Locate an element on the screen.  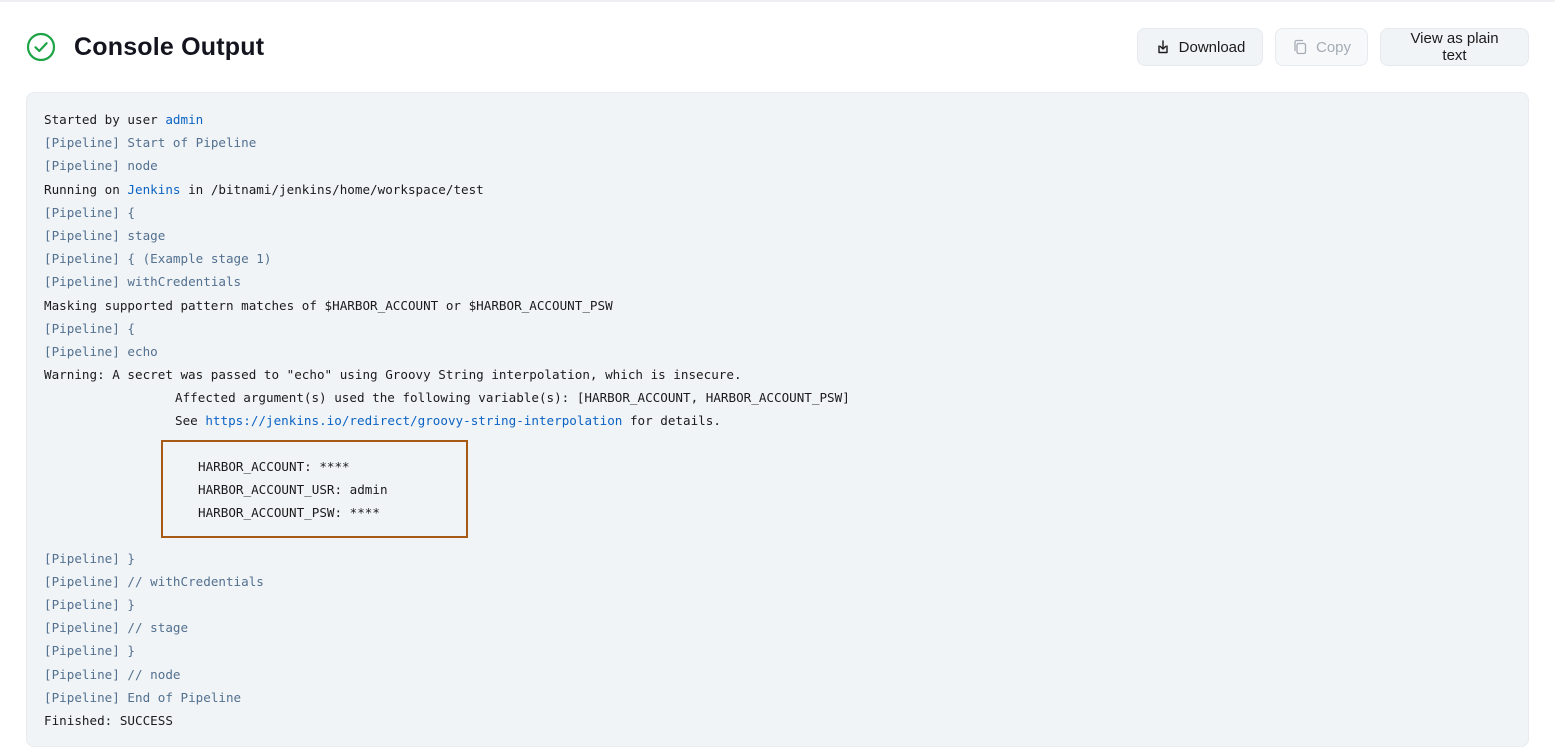
console-line: Finished: SUCCESS is located at coordinates (108, 720).